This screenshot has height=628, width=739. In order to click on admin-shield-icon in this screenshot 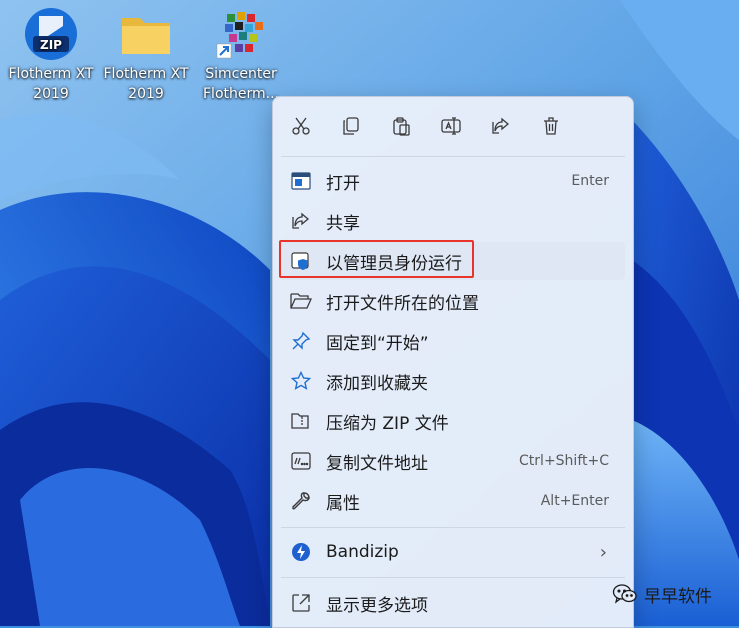, I will do `click(301, 261)`.